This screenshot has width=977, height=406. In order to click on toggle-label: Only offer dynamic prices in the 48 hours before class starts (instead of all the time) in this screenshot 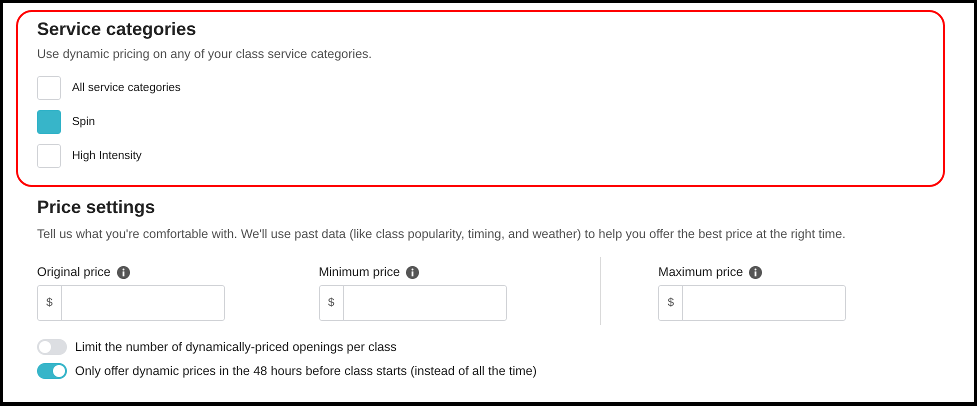, I will do `click(306, 371)`.